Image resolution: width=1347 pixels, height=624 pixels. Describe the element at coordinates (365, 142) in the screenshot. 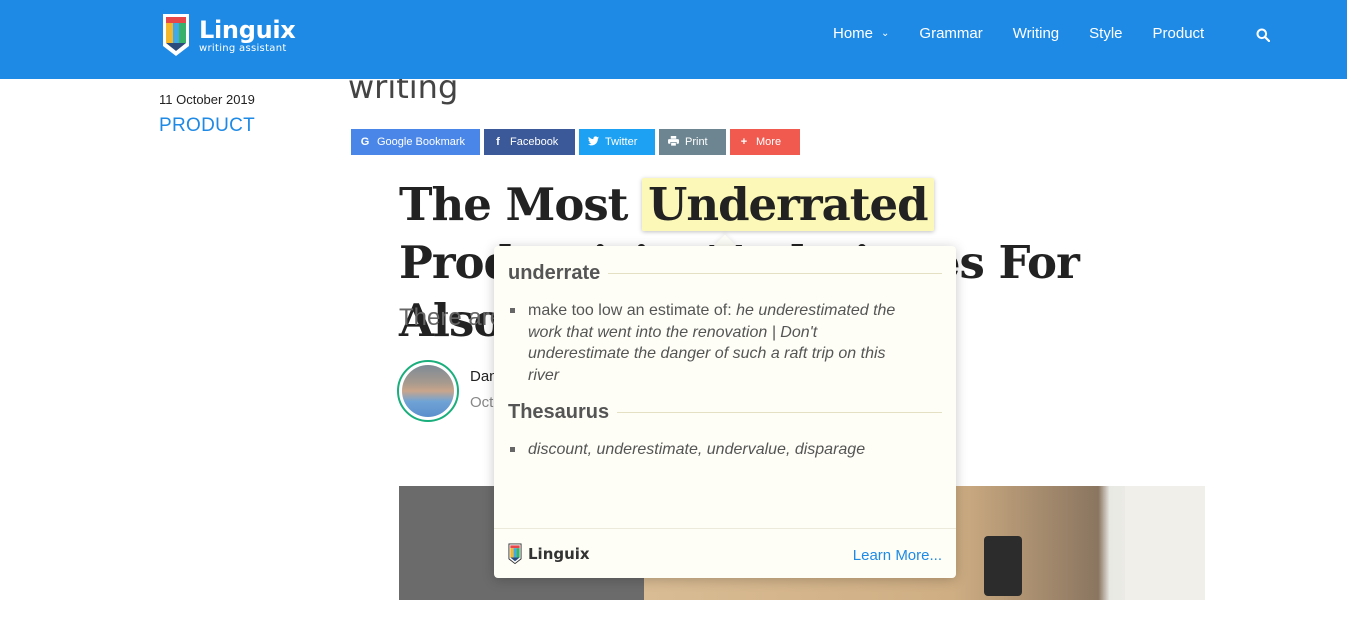

I see `google-icon: G` at that location.